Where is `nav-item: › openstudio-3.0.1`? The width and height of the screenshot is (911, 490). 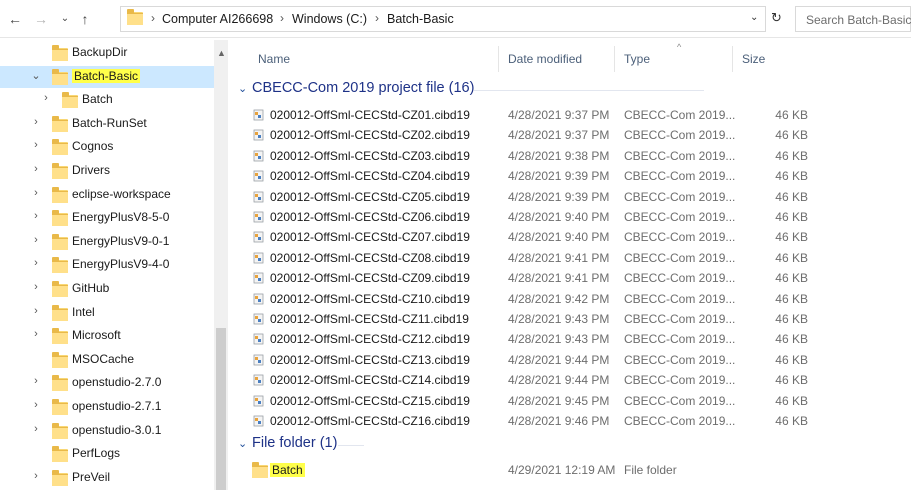 nav-item: › openstudio-3.0.1 is located at coordinates (107, 431).